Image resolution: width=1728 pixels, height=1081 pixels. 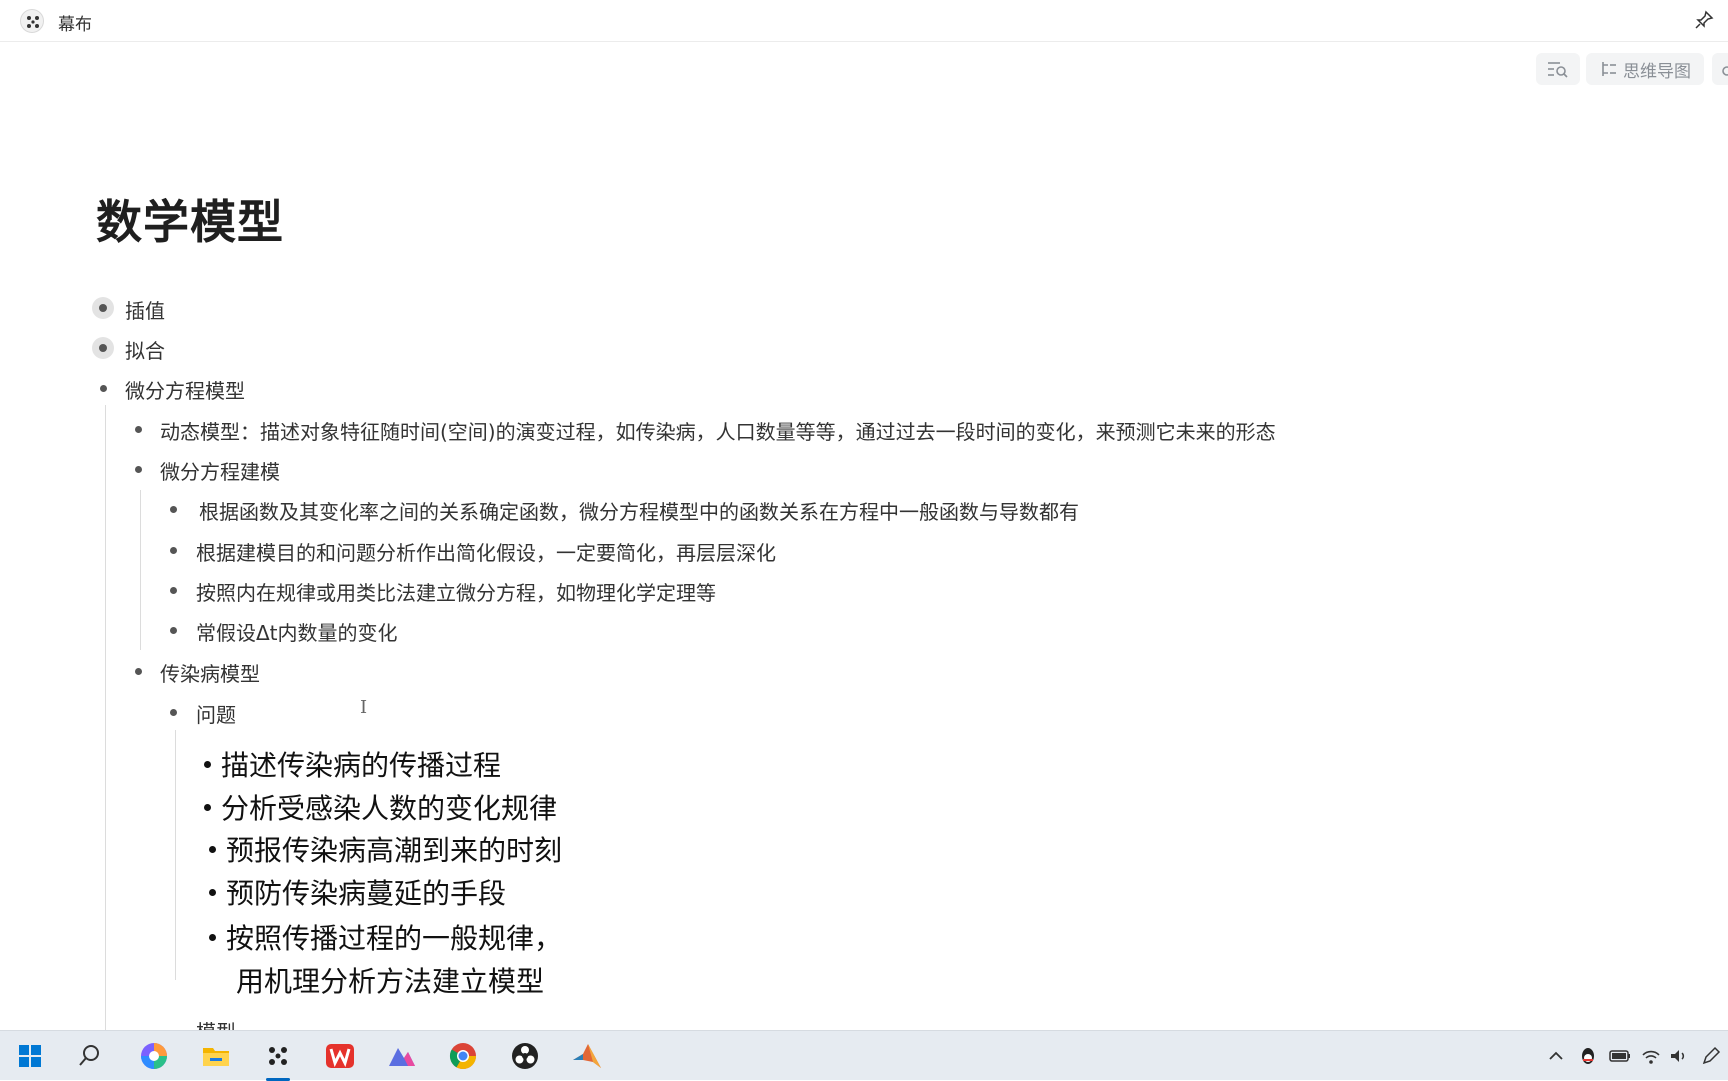 What do you see at coordinates (216, 1023) in the screenshot?
I see `outline-node: 模型` at bounding box center [216, 1023].